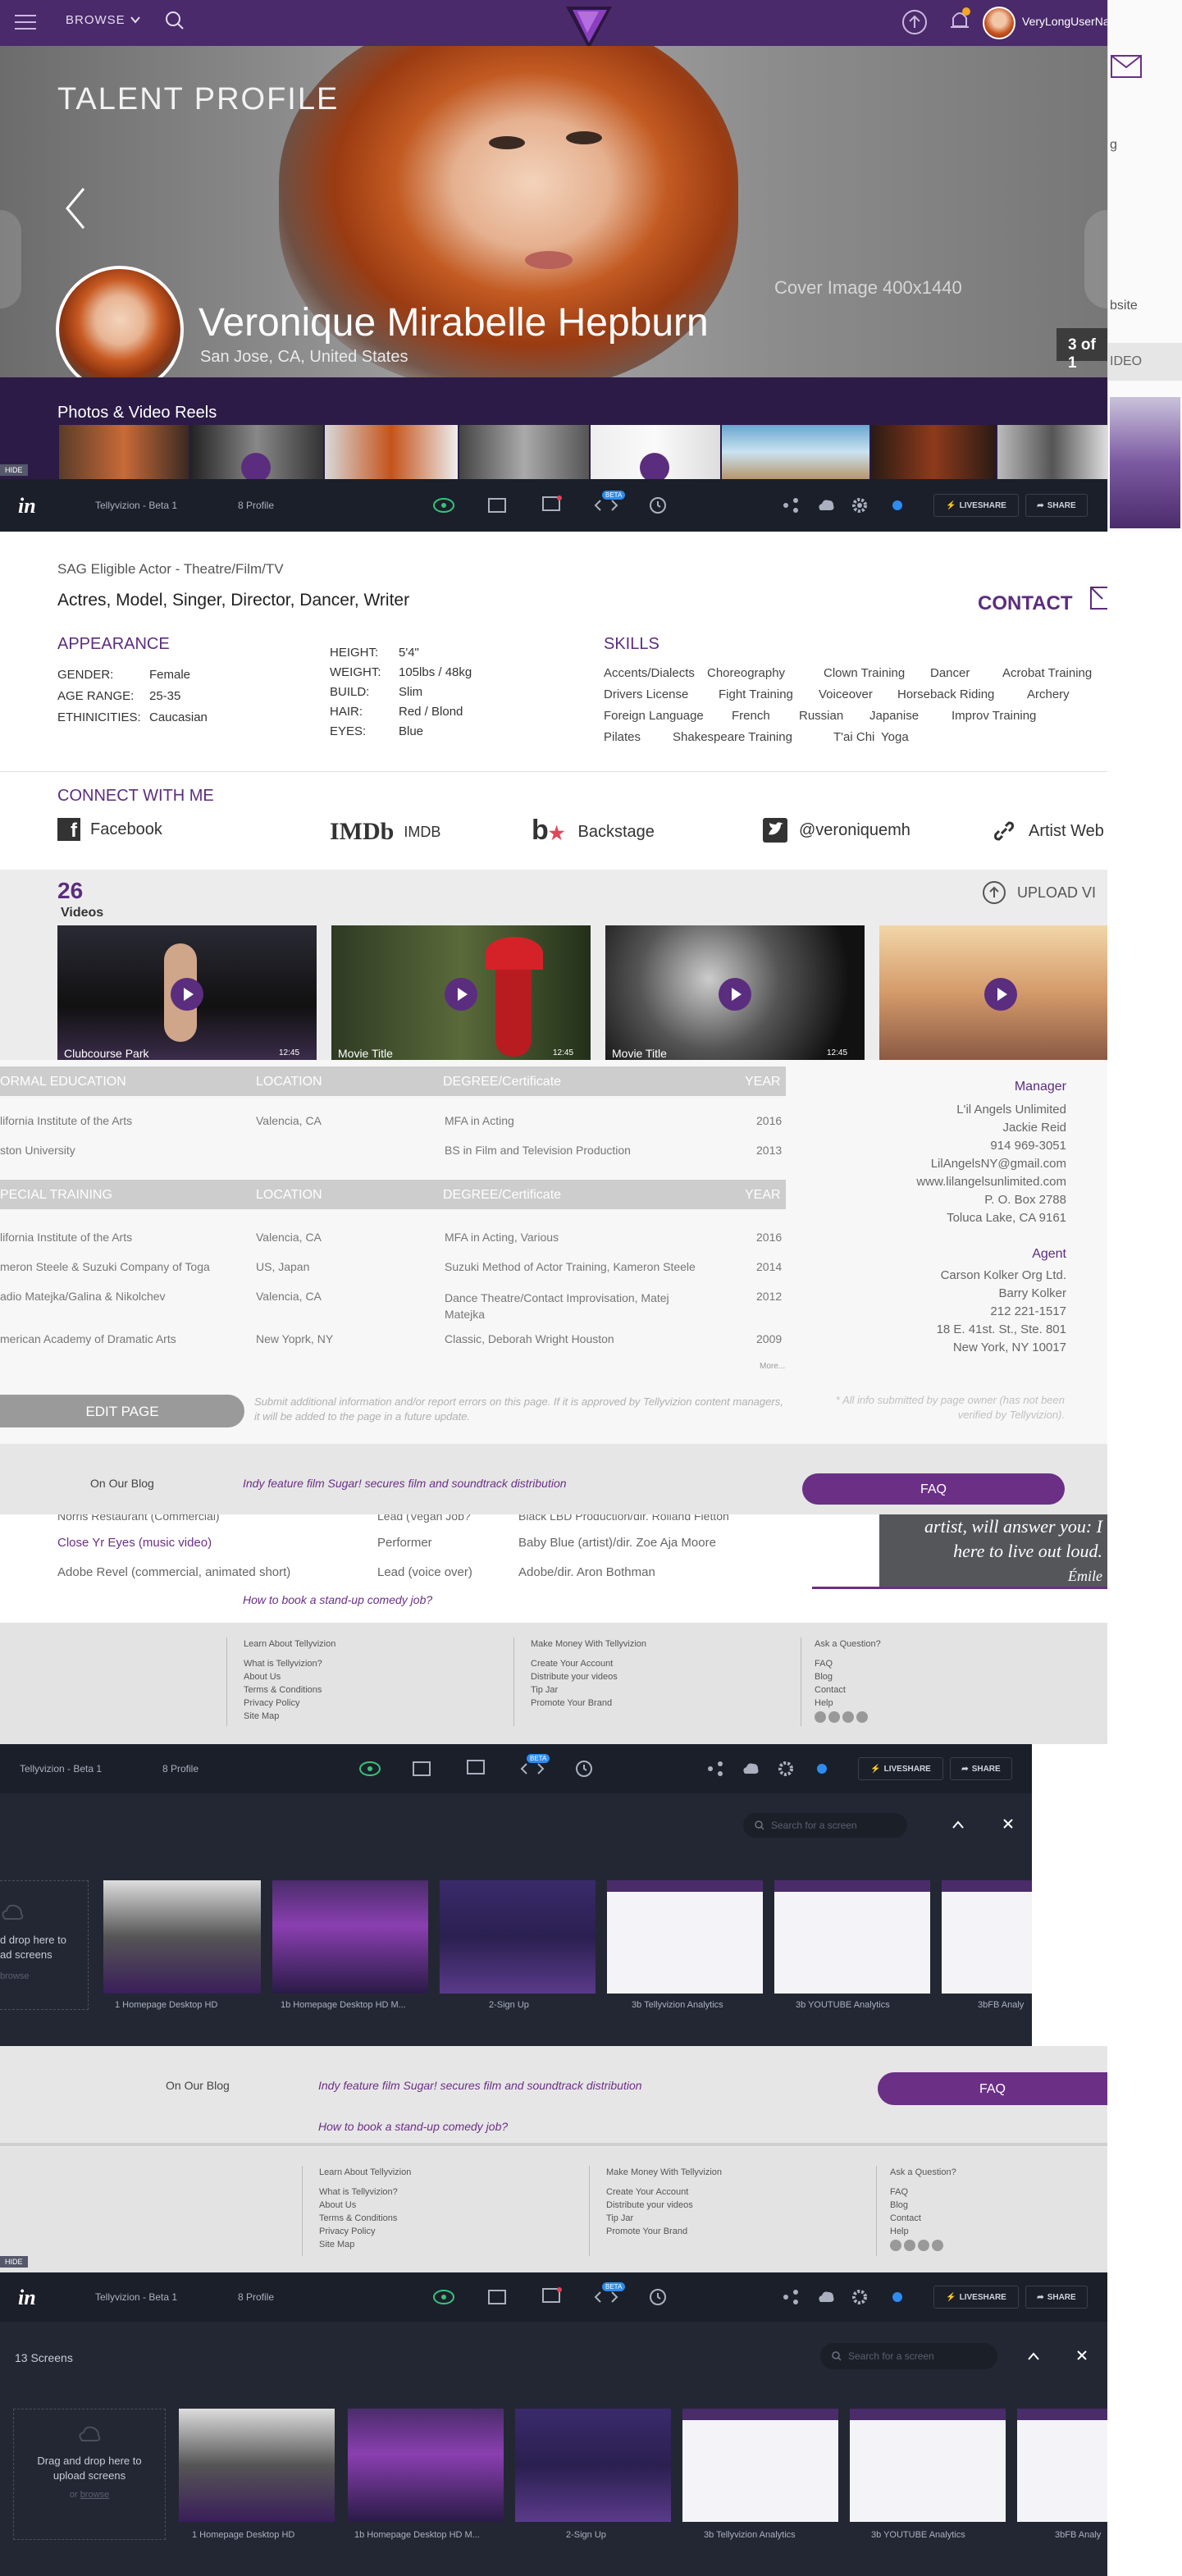  I want to click on menu-icon, so click(26, 22).